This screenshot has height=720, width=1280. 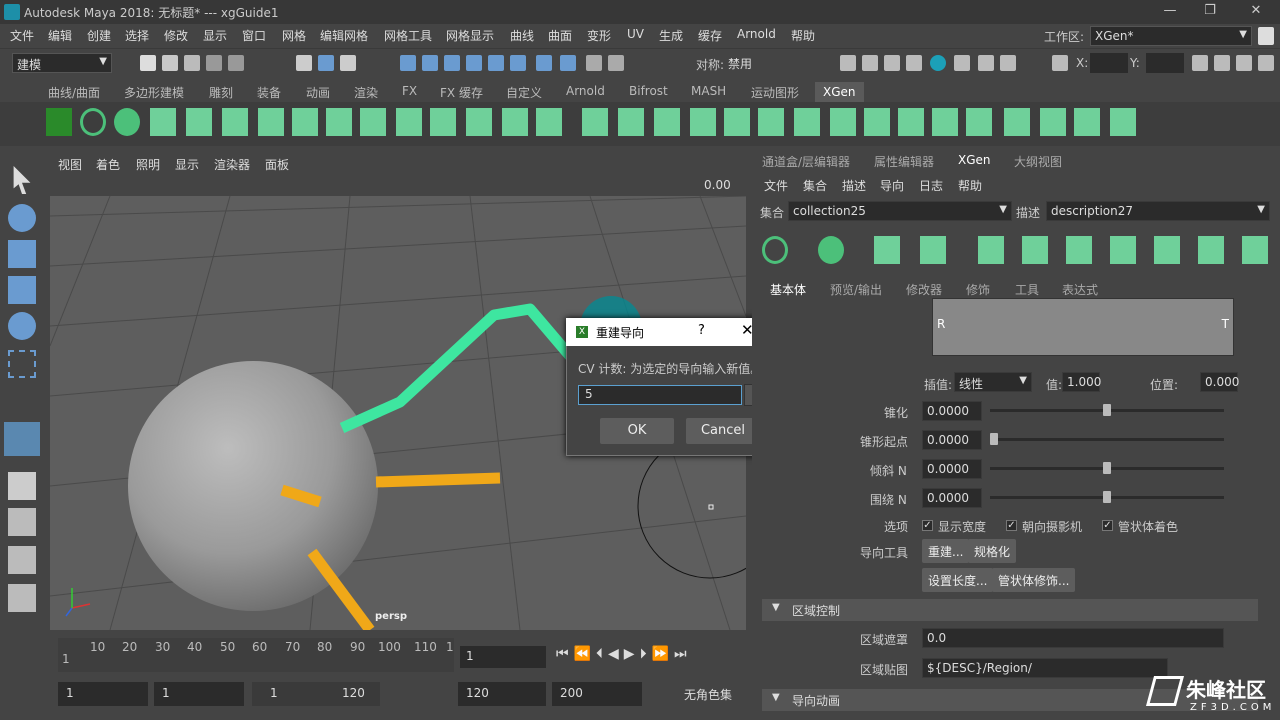 I want to click on current-frame-field: 1, so click(x=503, y=657).